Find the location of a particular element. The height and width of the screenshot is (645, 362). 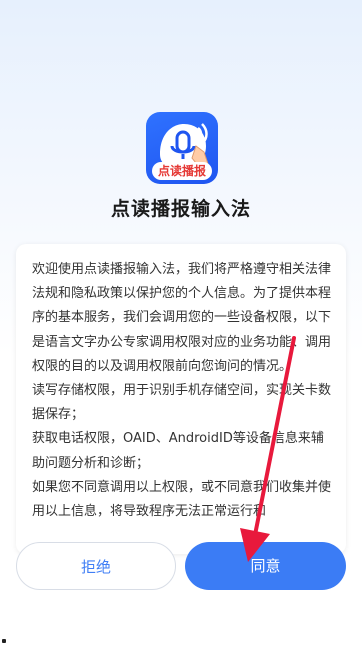

policy-paragraph: 读写存储权限，用于识别手机存储空间，实现关卡数据保存； is located at coordinates (182, 403).